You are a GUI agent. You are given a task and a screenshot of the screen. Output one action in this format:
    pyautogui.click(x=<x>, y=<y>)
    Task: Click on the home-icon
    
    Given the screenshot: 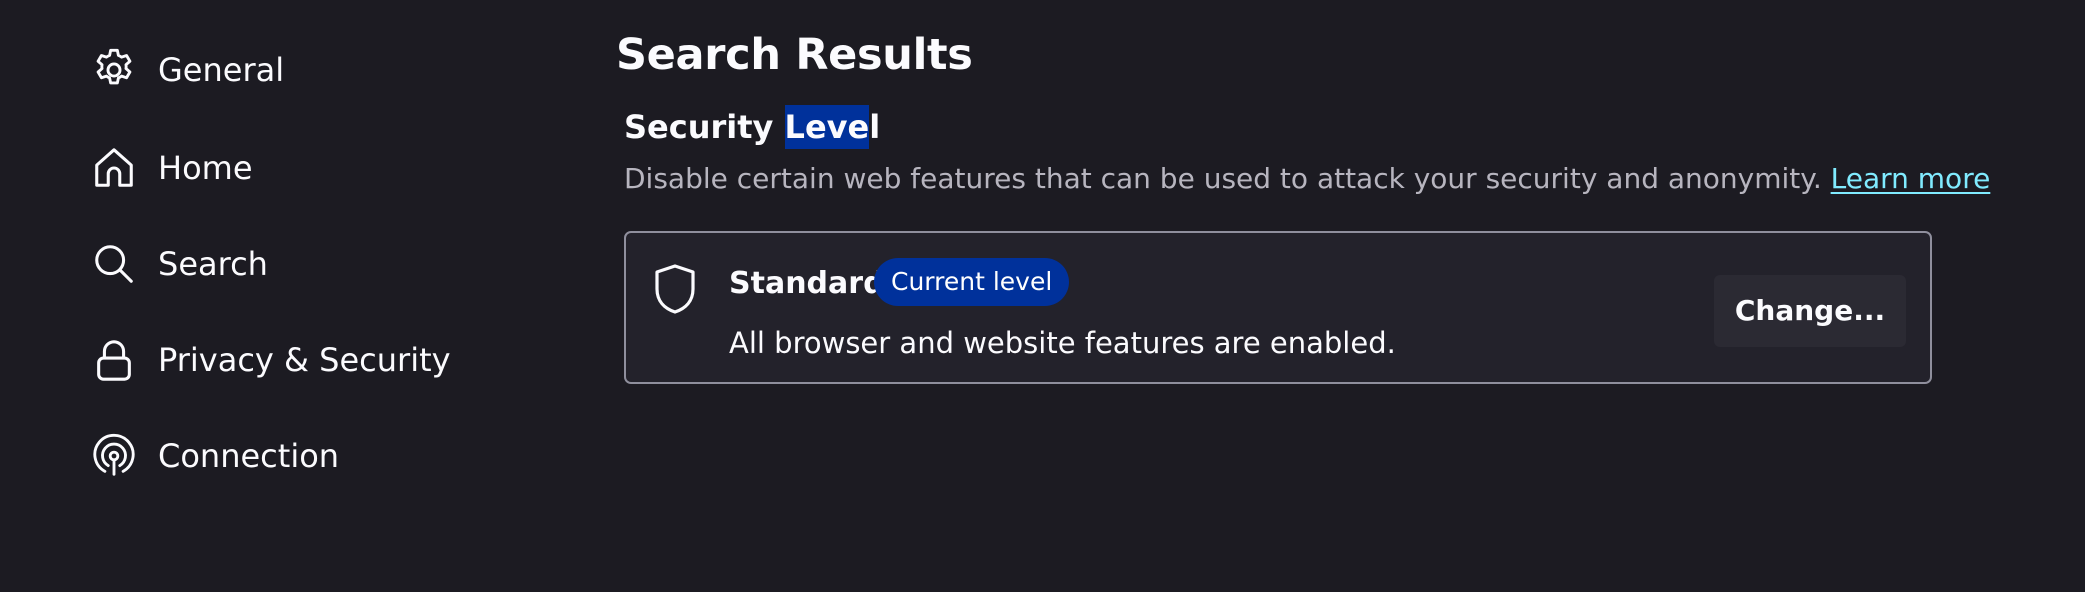 What is the action you would take?
    pyautogui.click(x=114, y=168)
    